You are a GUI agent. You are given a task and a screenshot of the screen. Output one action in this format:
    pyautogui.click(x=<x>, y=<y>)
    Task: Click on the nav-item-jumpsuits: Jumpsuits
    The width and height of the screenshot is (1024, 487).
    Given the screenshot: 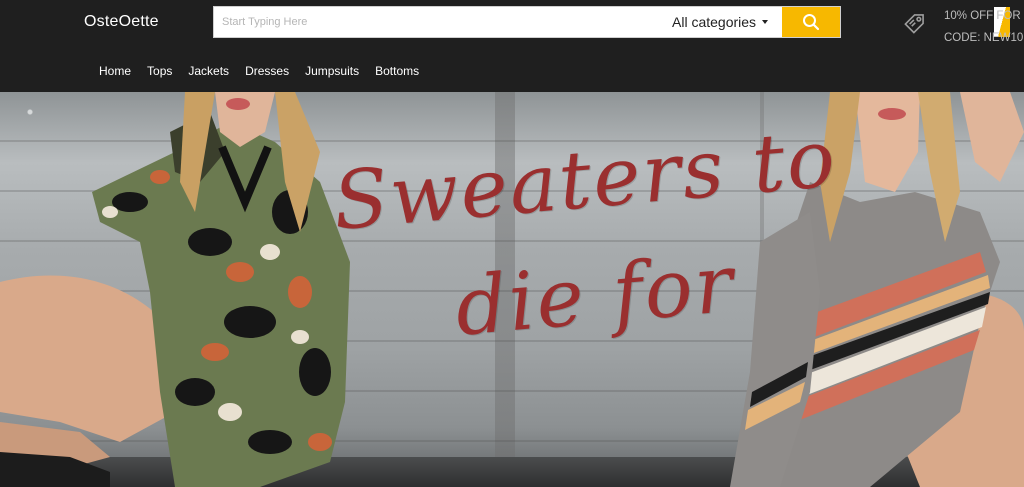 What is the action you would take?
    pyautogui.click(x=332, y=71)
    